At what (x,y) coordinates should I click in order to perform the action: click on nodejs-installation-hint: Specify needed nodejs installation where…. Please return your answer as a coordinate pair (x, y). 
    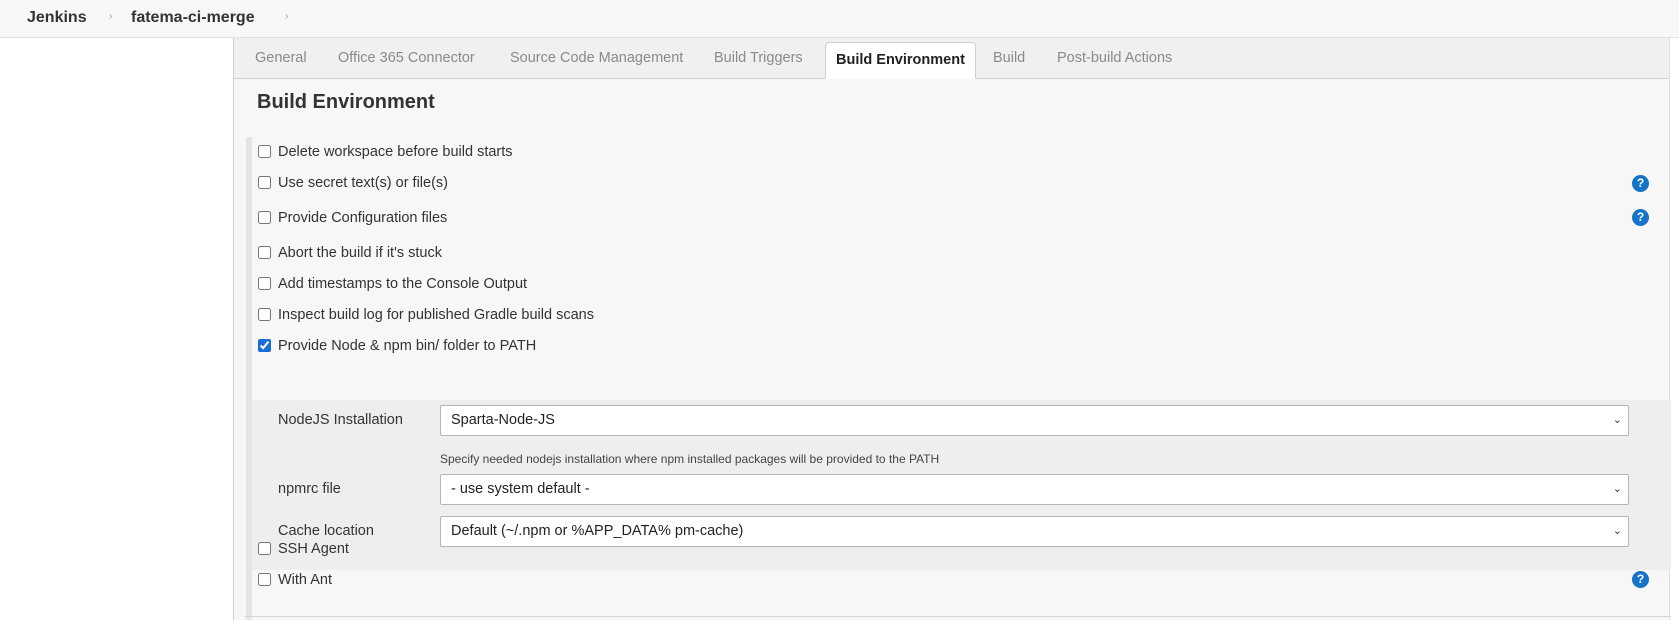
    Looking at the image, I should click on (690, 459).